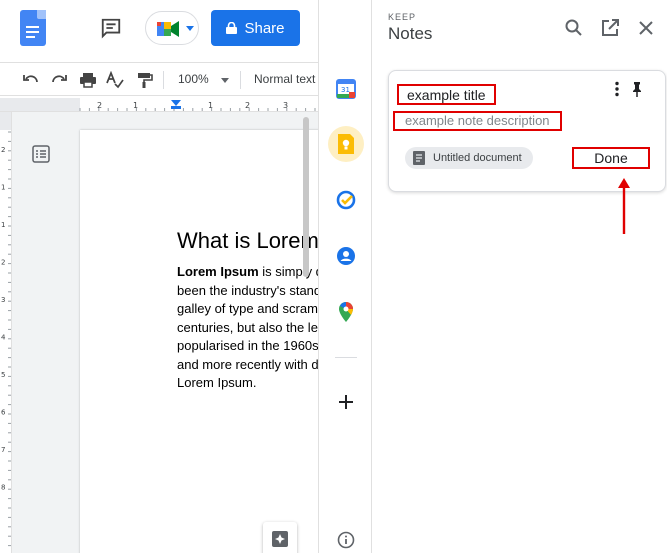  I want to click on body-line: and more recently with desktop, so click(247, 364).